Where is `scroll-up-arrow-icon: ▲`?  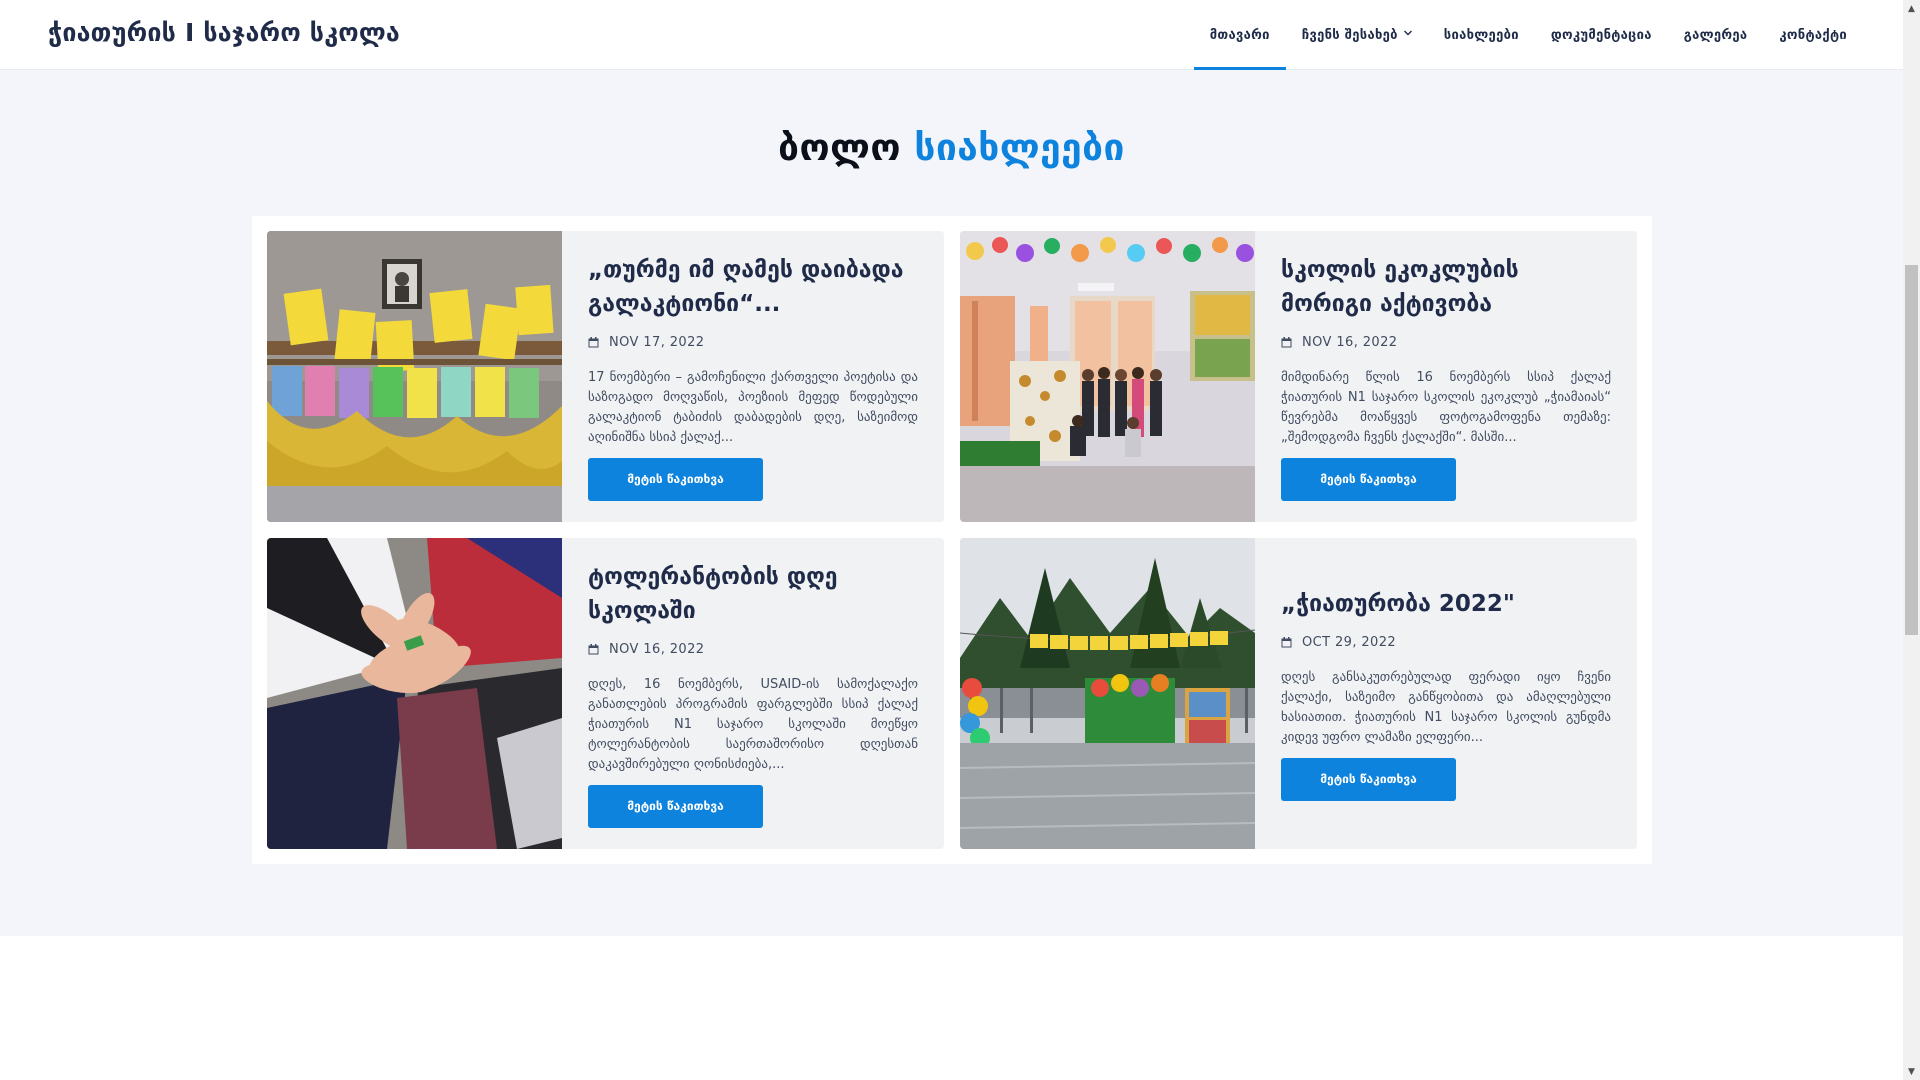 scroll-up-arrow-icon: ▲ is located at coordinates (1911, 8).